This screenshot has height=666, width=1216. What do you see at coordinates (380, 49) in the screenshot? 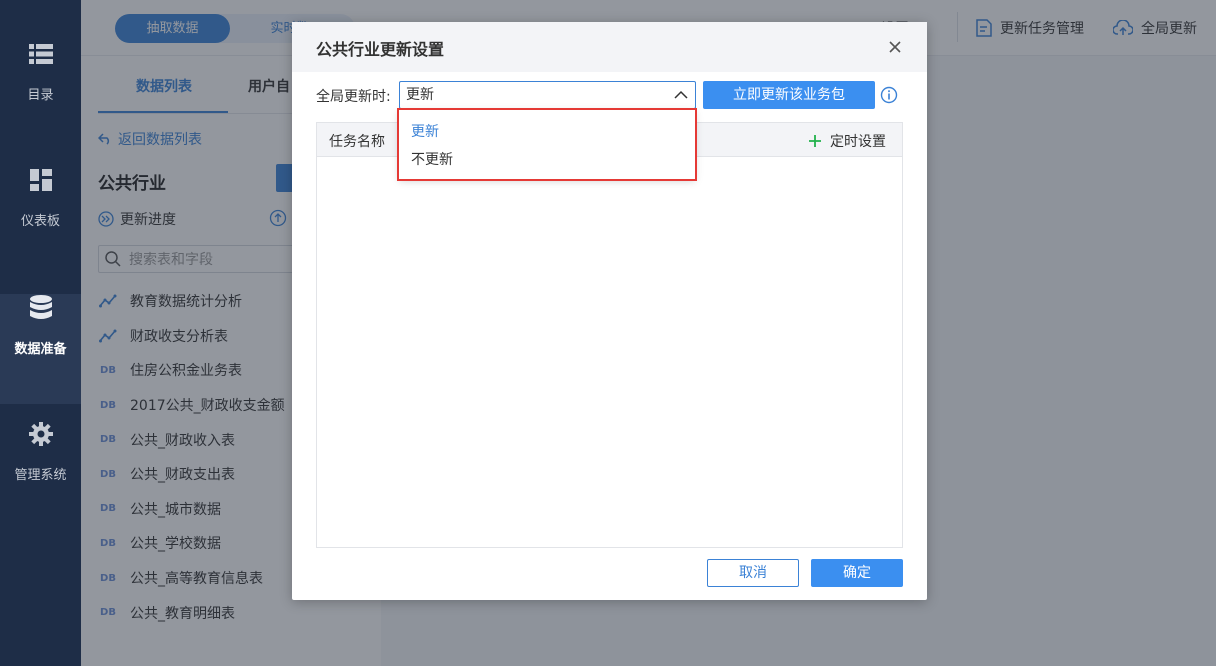
I see `dialog-title: 公共行业更新设置` at bounding box center [380, 49].